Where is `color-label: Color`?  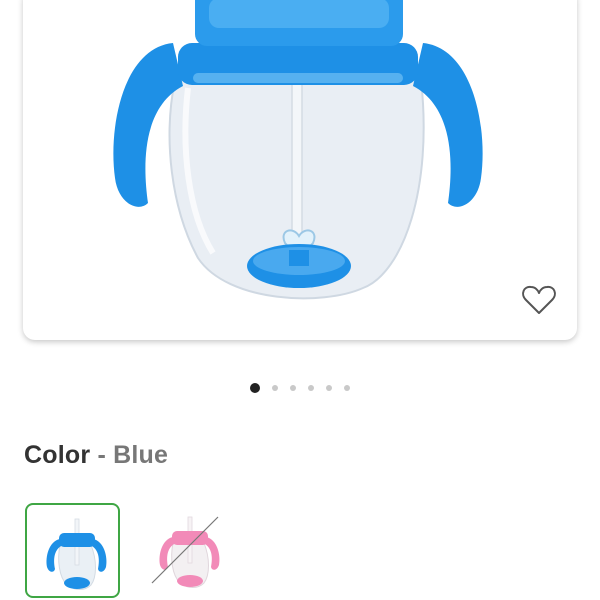
color-label: Color is located at coordinates (57, 455).